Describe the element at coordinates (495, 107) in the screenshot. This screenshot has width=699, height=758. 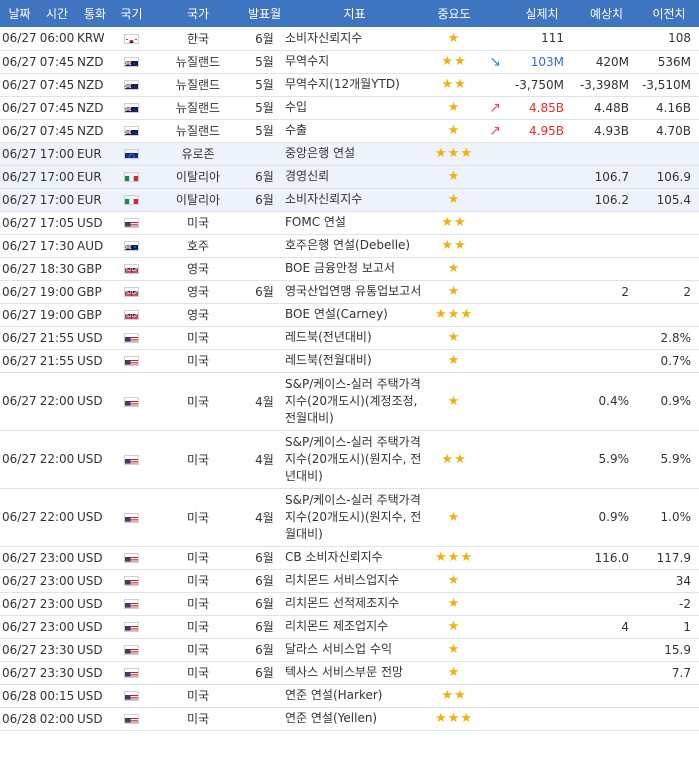
I see `trend-cell: ↗` at that location.